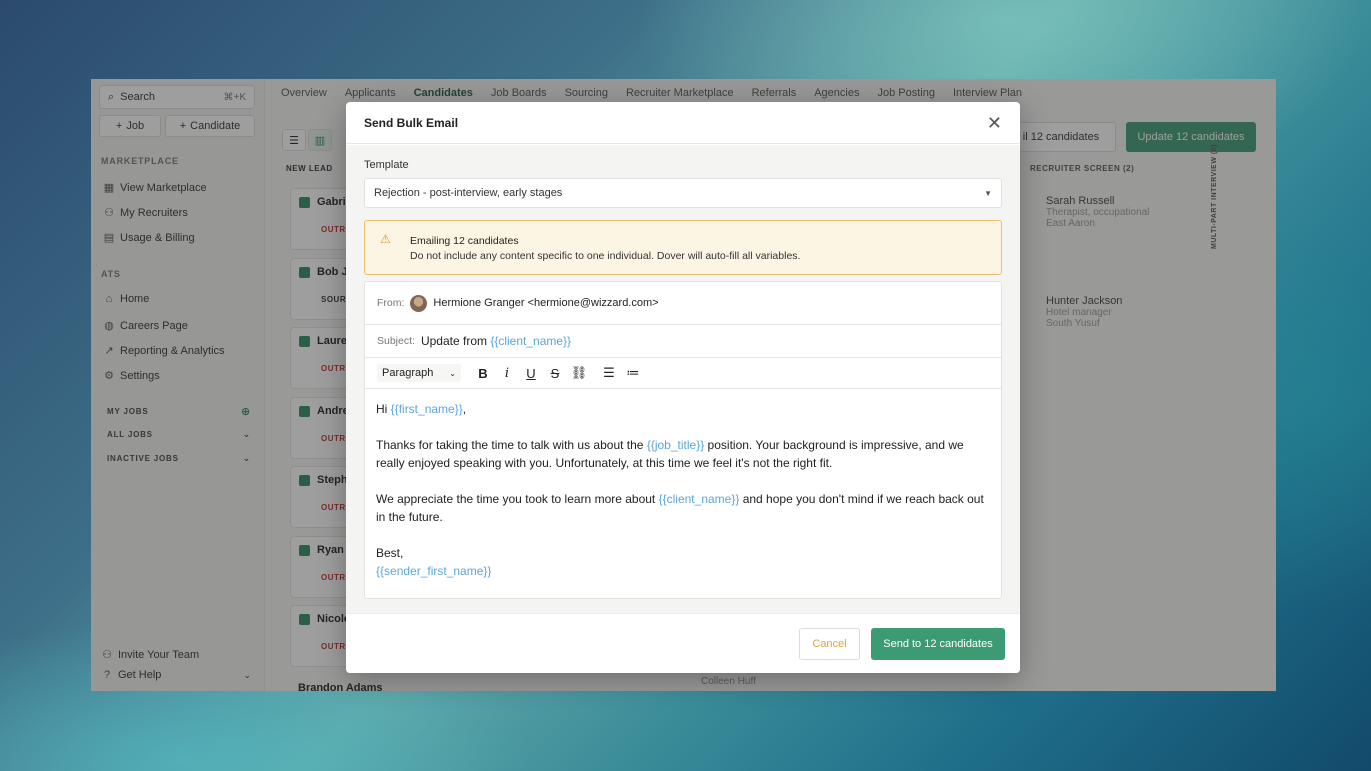 The width and height of the screenshot is (1371, 771). I want to click on first-name-variable: {{first_name}}, so click(426, 409).